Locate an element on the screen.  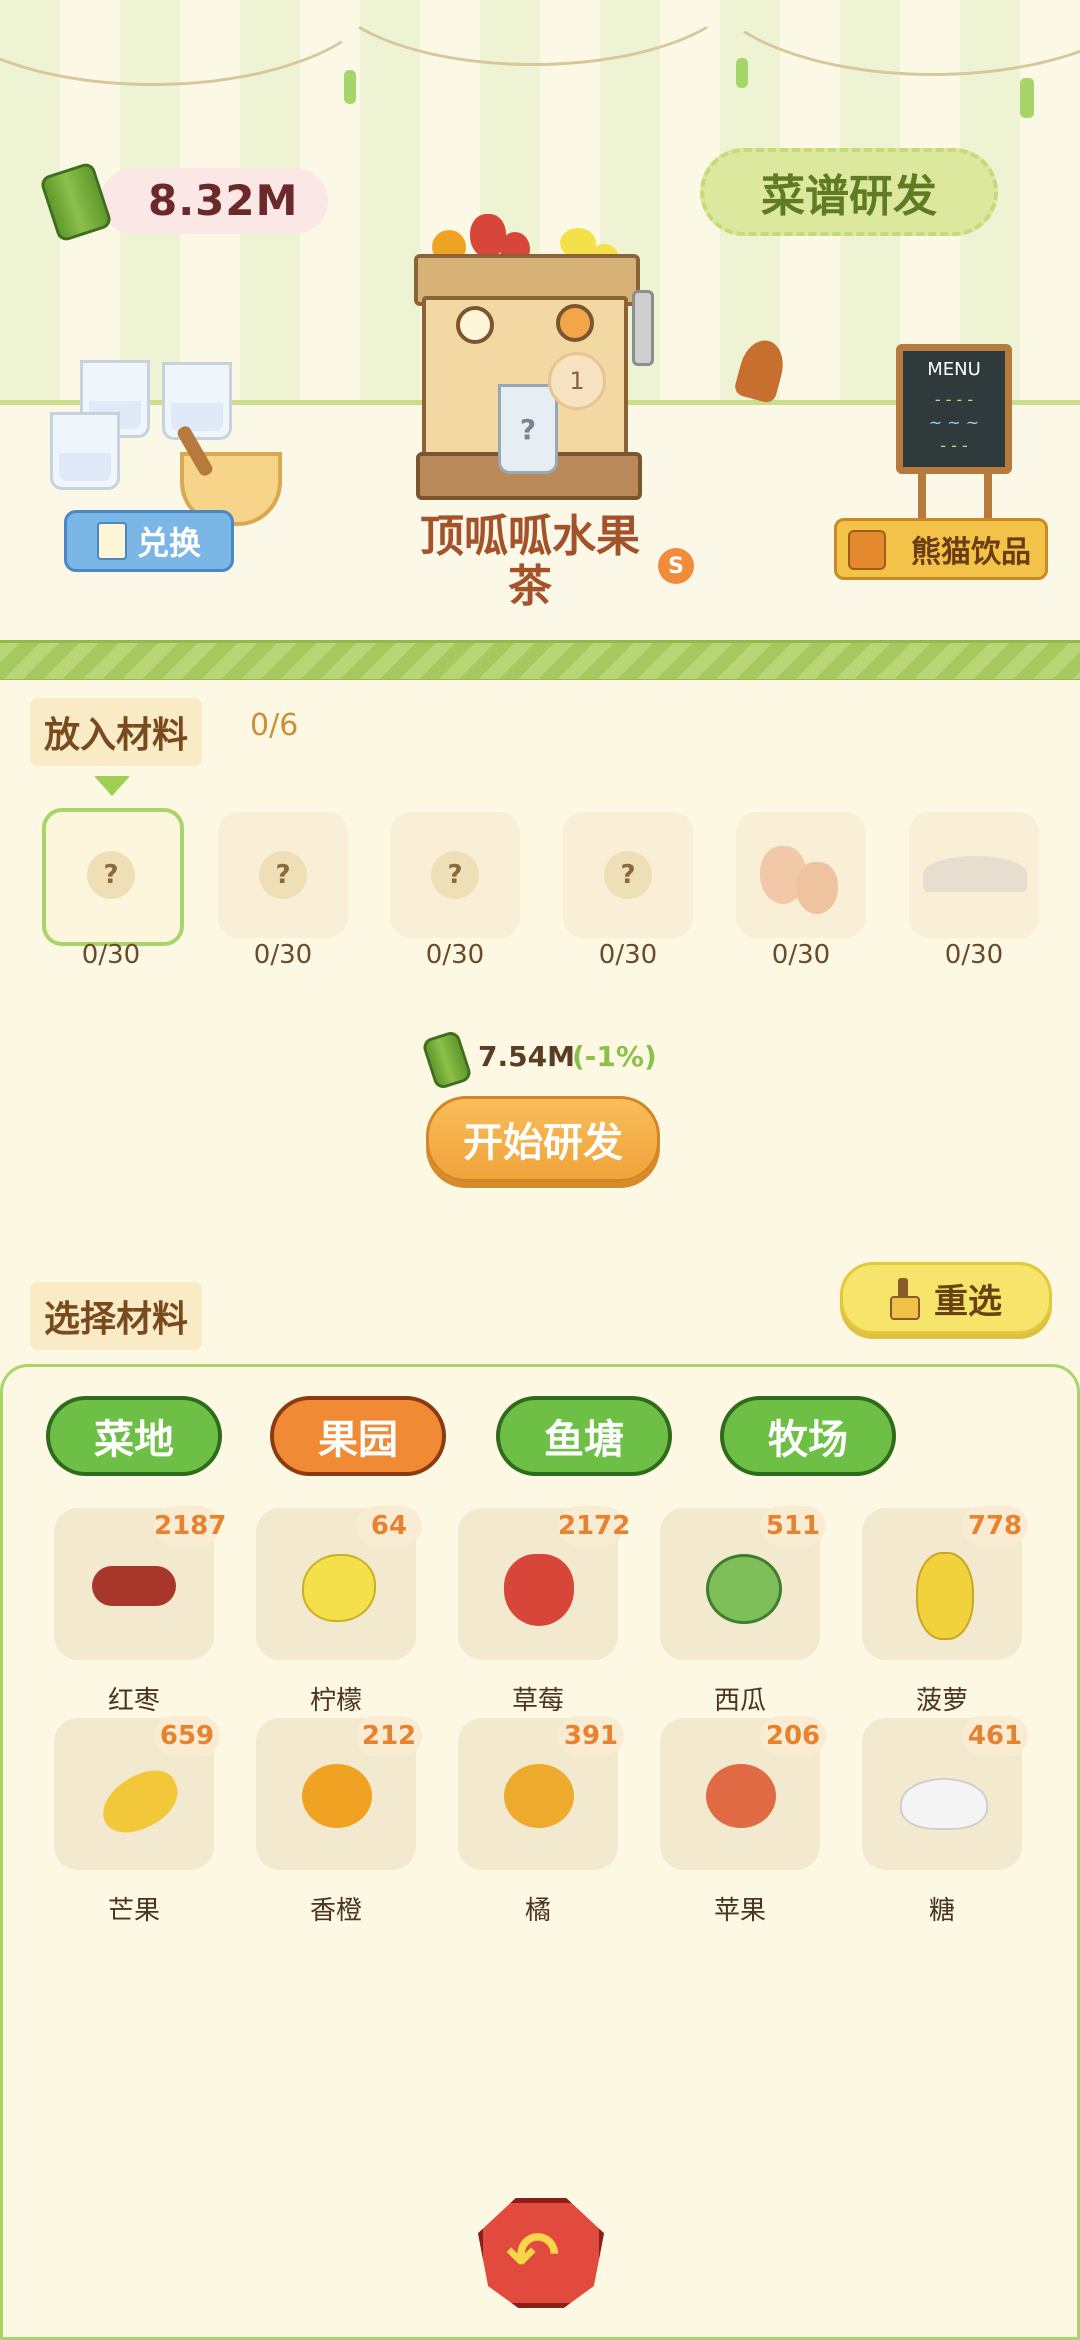
start-develop-label: 开始研发 is located at coordinates (543, 1143).